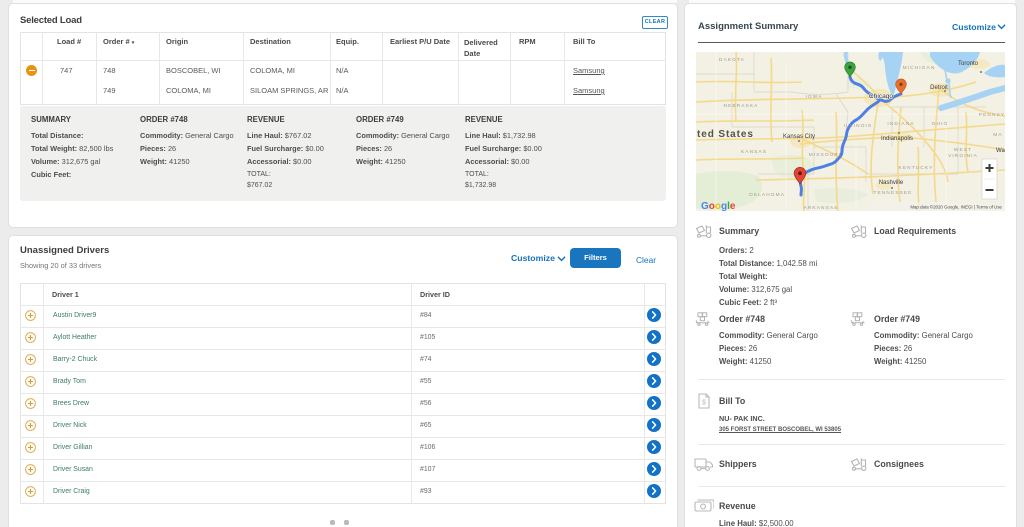 The height and width of the screenshot is (527, 1024). What do you see at coordinates (940, 124) in the screenshot?
I see `svg-text: OHIO` at bounding box center [940, 124].